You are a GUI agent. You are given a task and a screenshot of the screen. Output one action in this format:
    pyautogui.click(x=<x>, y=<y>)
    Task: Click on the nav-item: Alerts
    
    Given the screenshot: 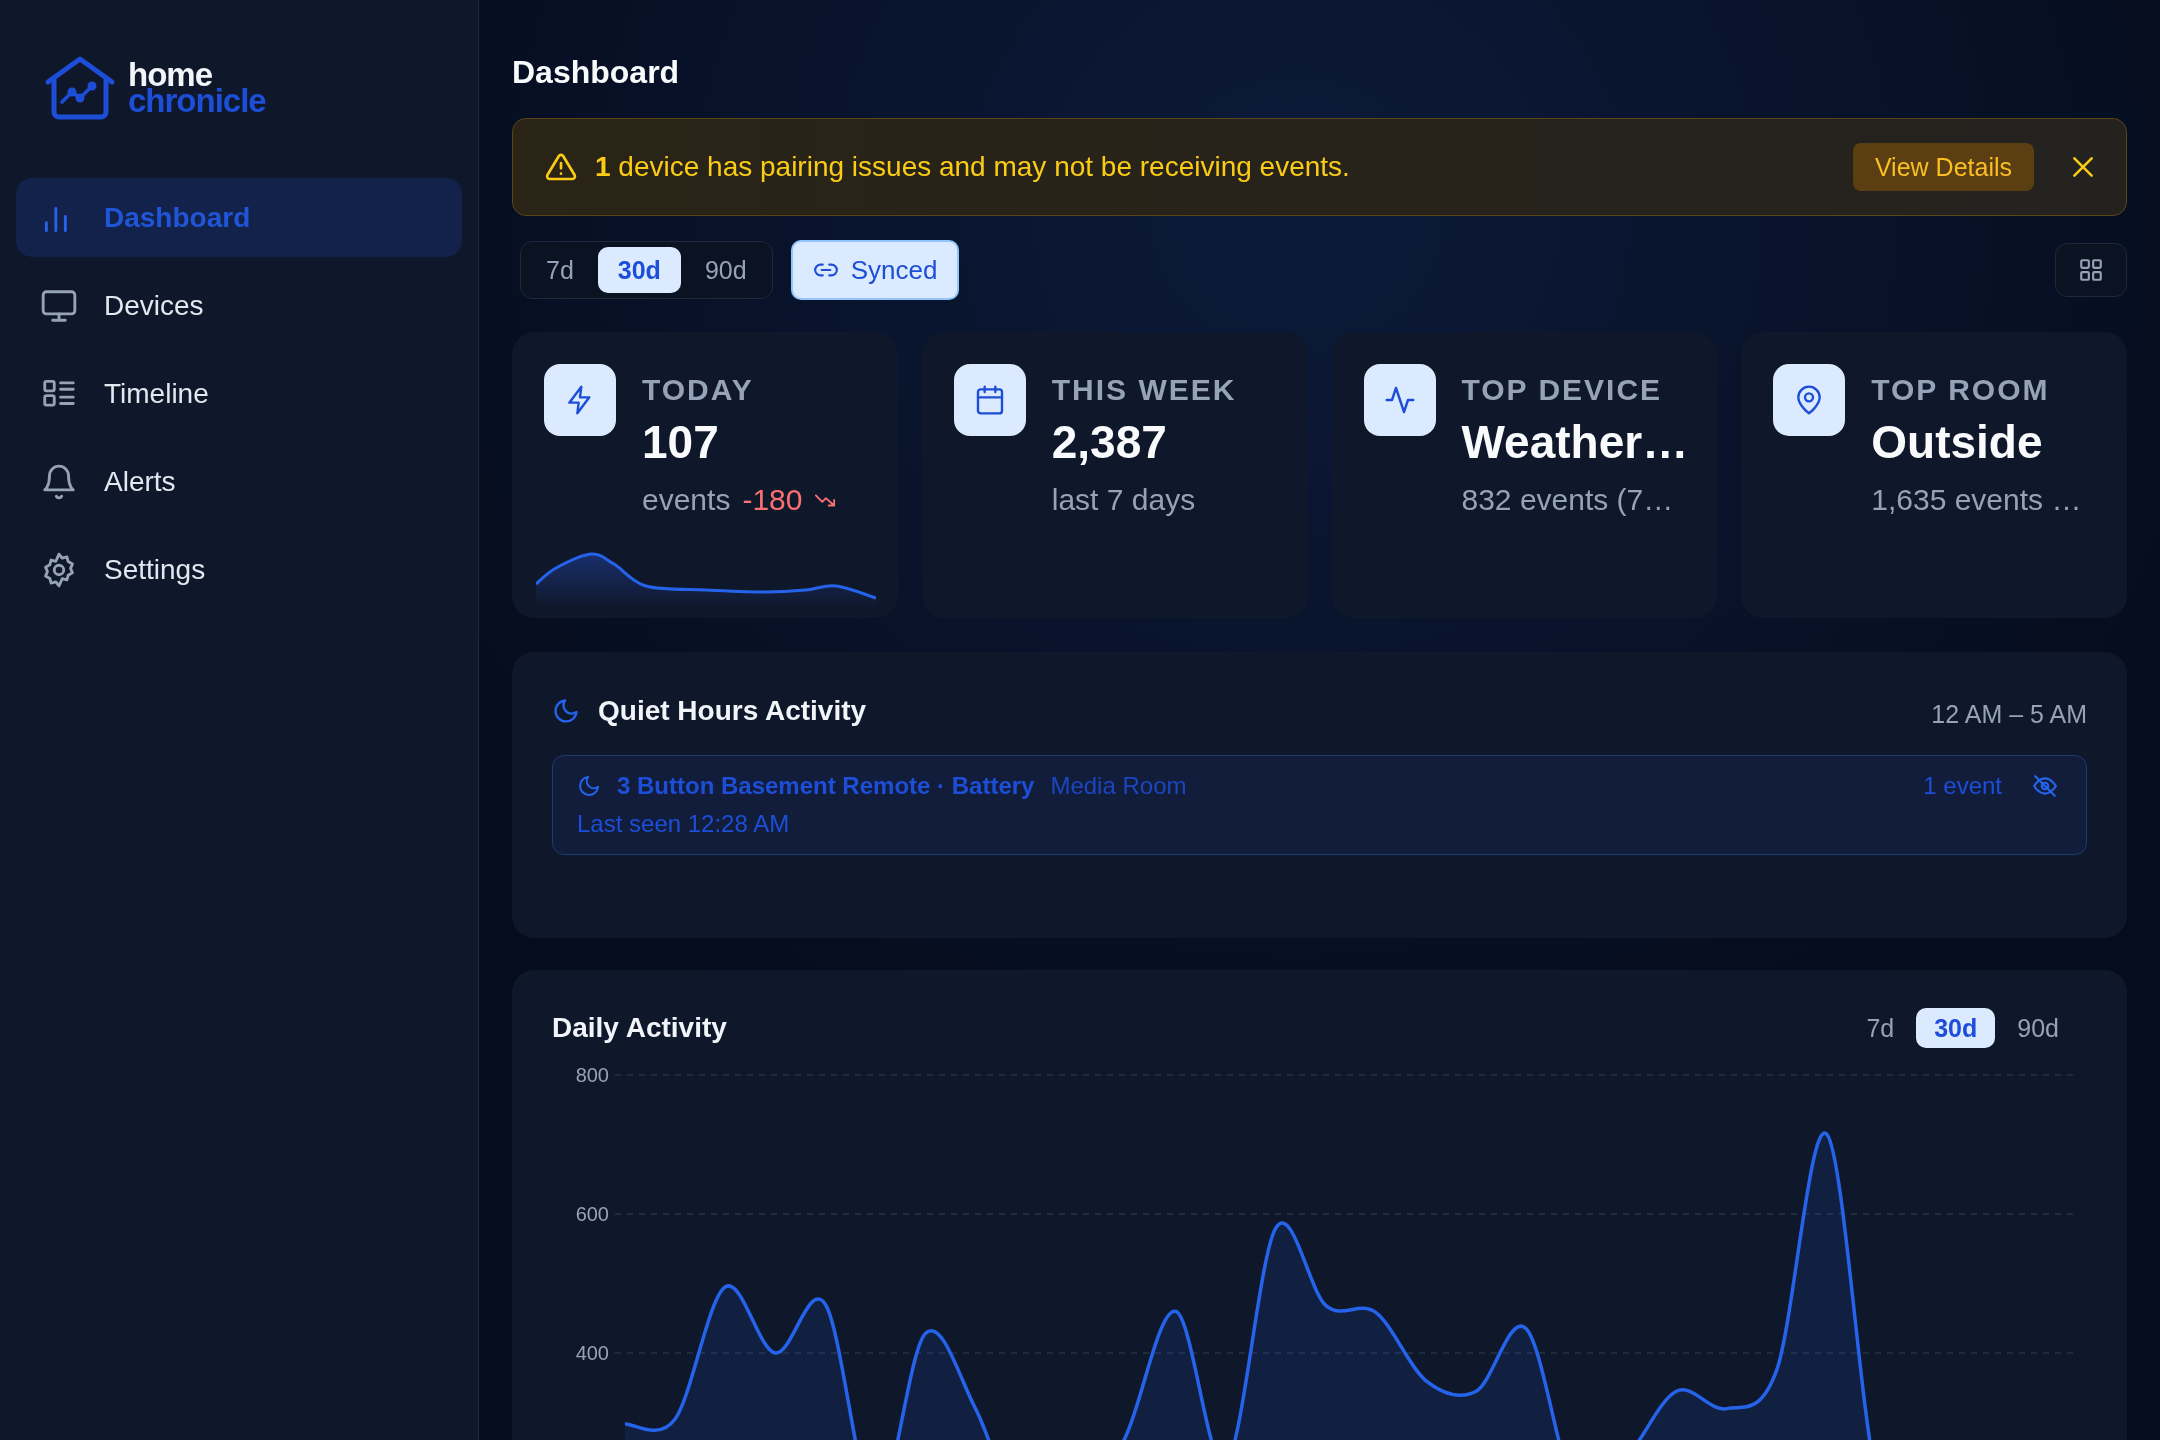 What is the action you would take?
    pyautogui.click(x=239, y=481)
    